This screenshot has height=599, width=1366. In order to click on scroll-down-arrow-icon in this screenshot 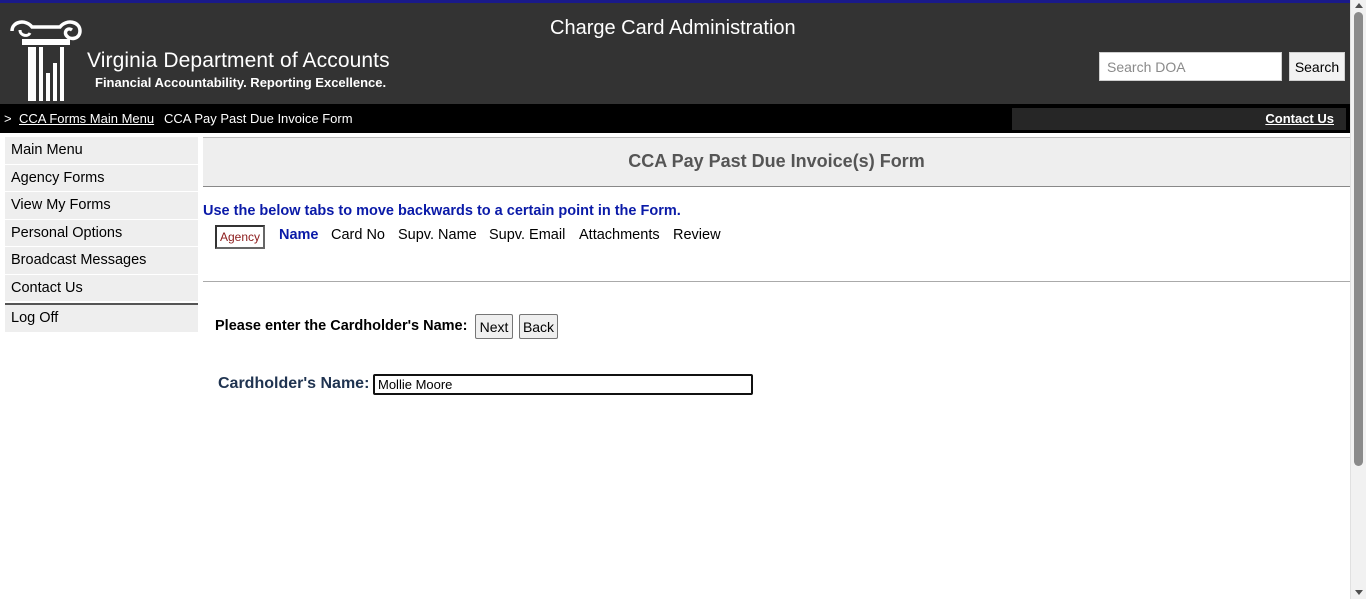, I will do `click(1359, 592)`.